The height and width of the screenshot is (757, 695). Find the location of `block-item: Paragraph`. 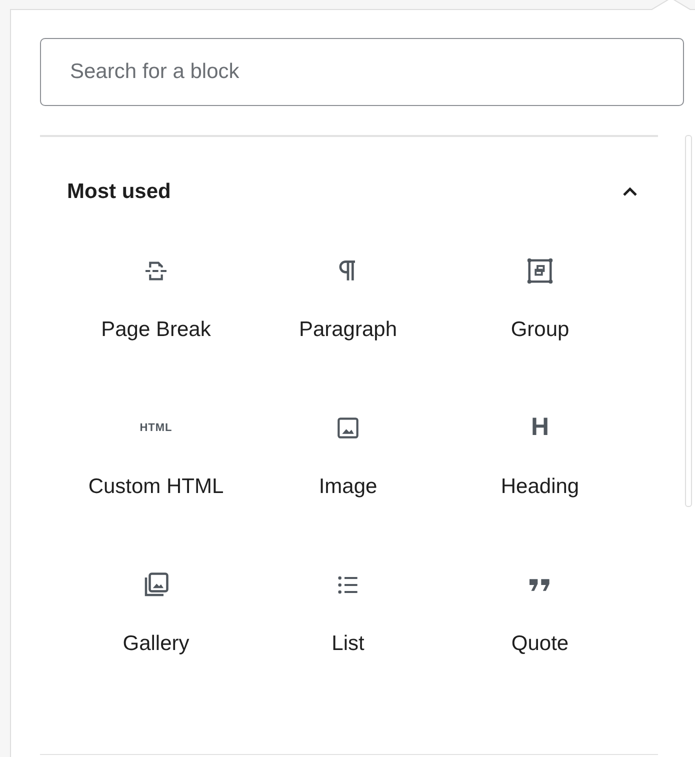

block-item: Paragraph is located at coordinates (348, 312).